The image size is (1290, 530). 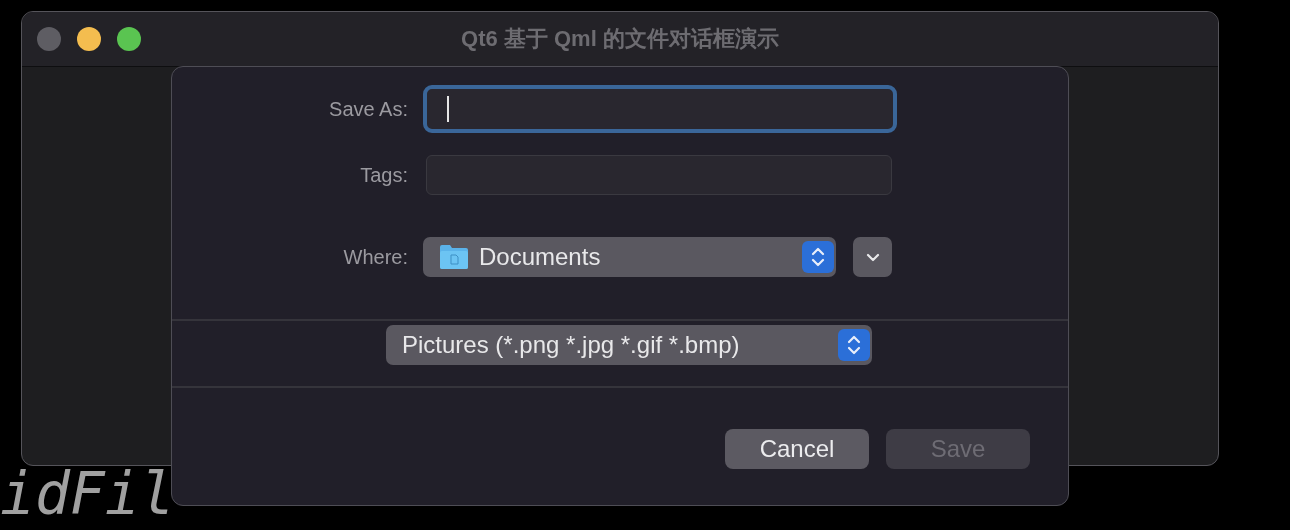 I want to click on chevron-icon, so click(x=872, y=257).